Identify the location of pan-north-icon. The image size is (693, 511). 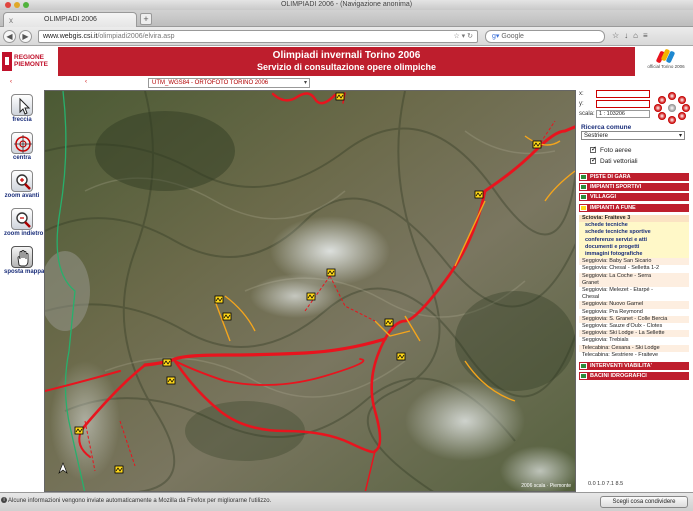
(672, 96).